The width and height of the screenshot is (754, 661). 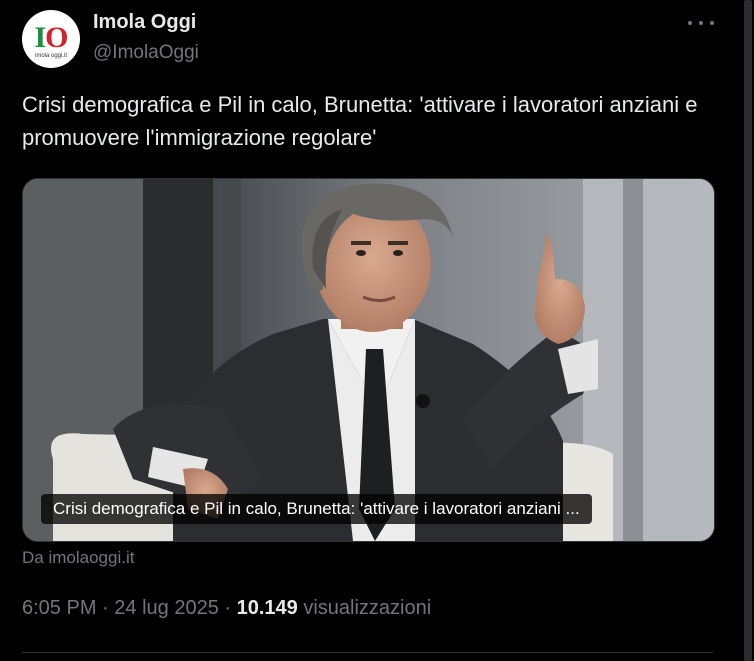 I want to click on avatar-subtitle: imola oggi.it, so click(x=50, y=55).